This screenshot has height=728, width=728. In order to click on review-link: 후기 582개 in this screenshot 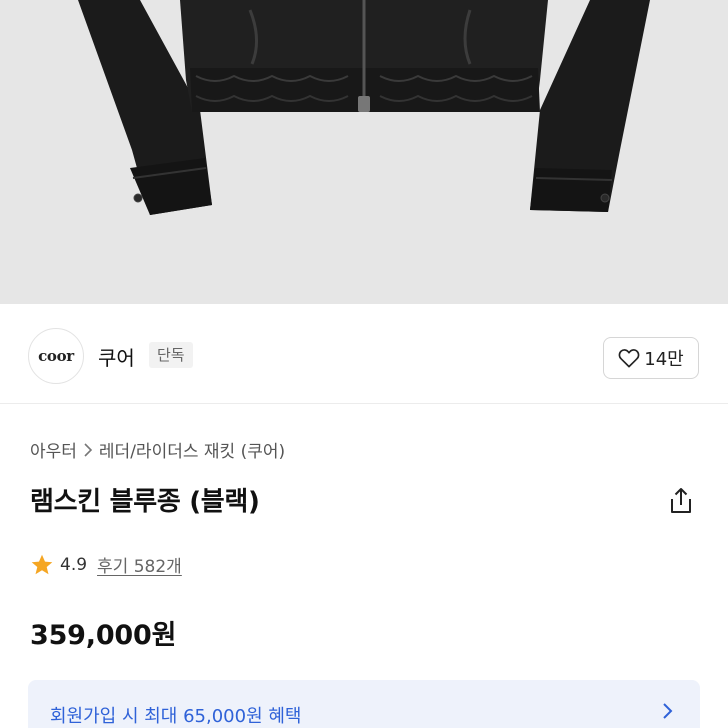, I will do `click(139, 564)`.